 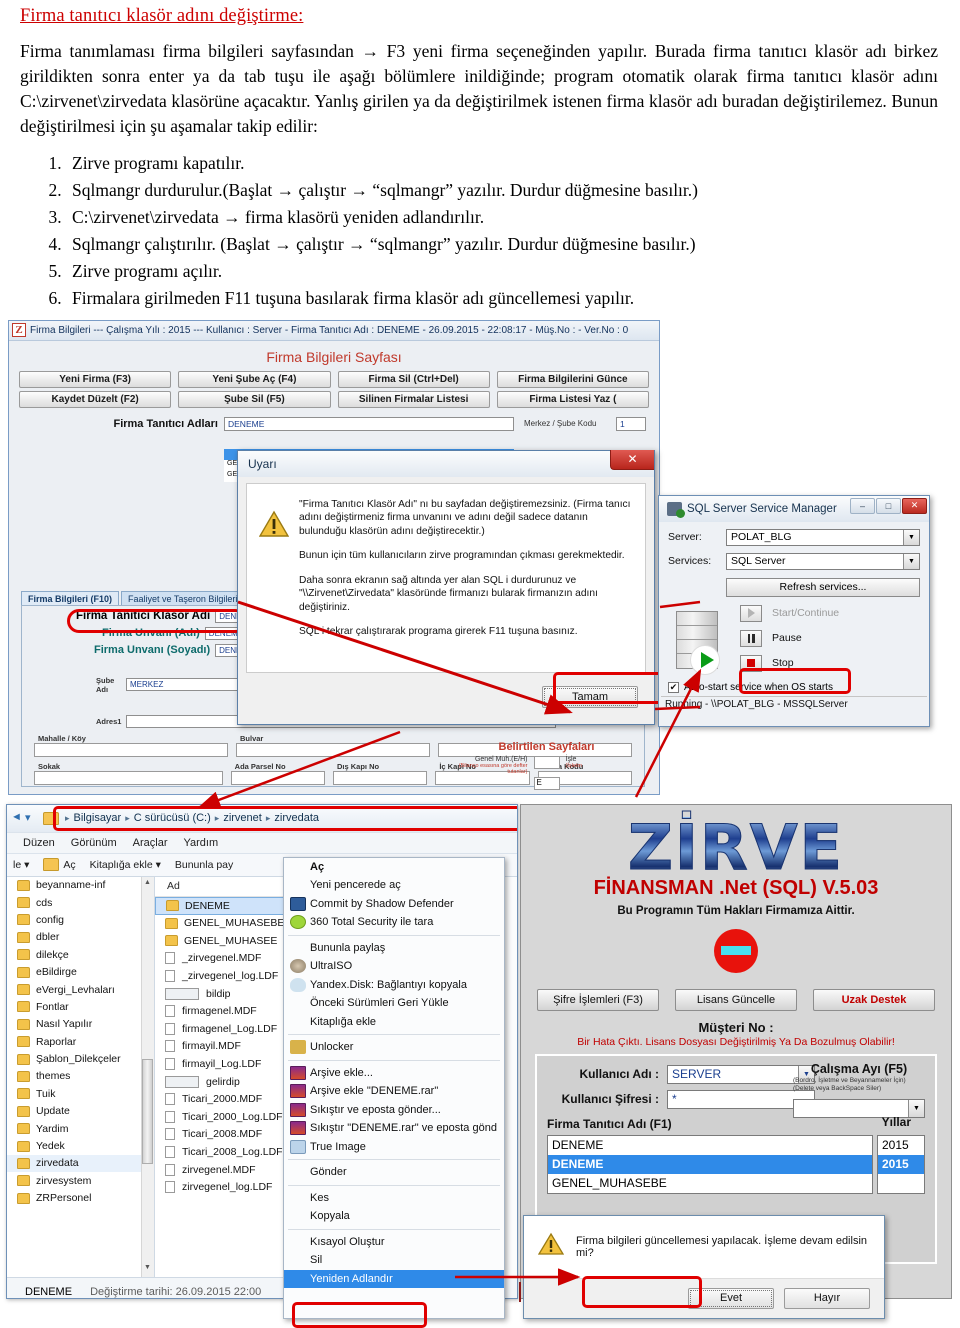 I want to click on menu-duzen: Düzen, so click(x=39, y=843).